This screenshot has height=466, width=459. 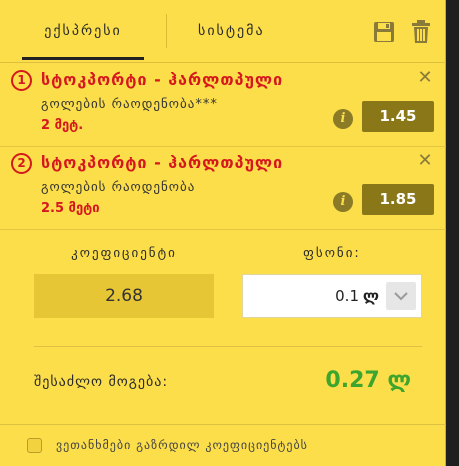 What do you see at coordinates (384, 32) in the screenshot?
I see `save-icon` at bounding box center [384, 32].